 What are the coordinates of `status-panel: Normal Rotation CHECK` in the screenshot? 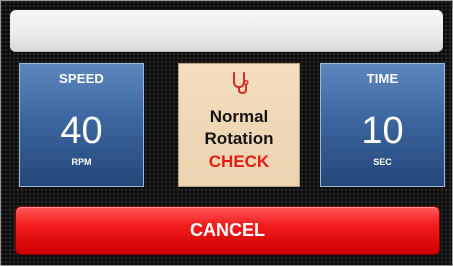 It's located at (239, 125).